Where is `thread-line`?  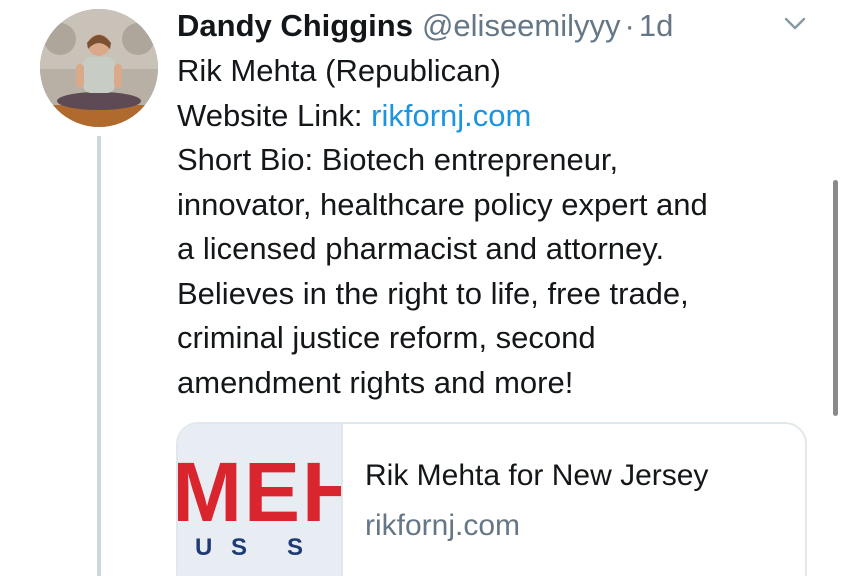
thread-line is located at coordinates (99, 356).